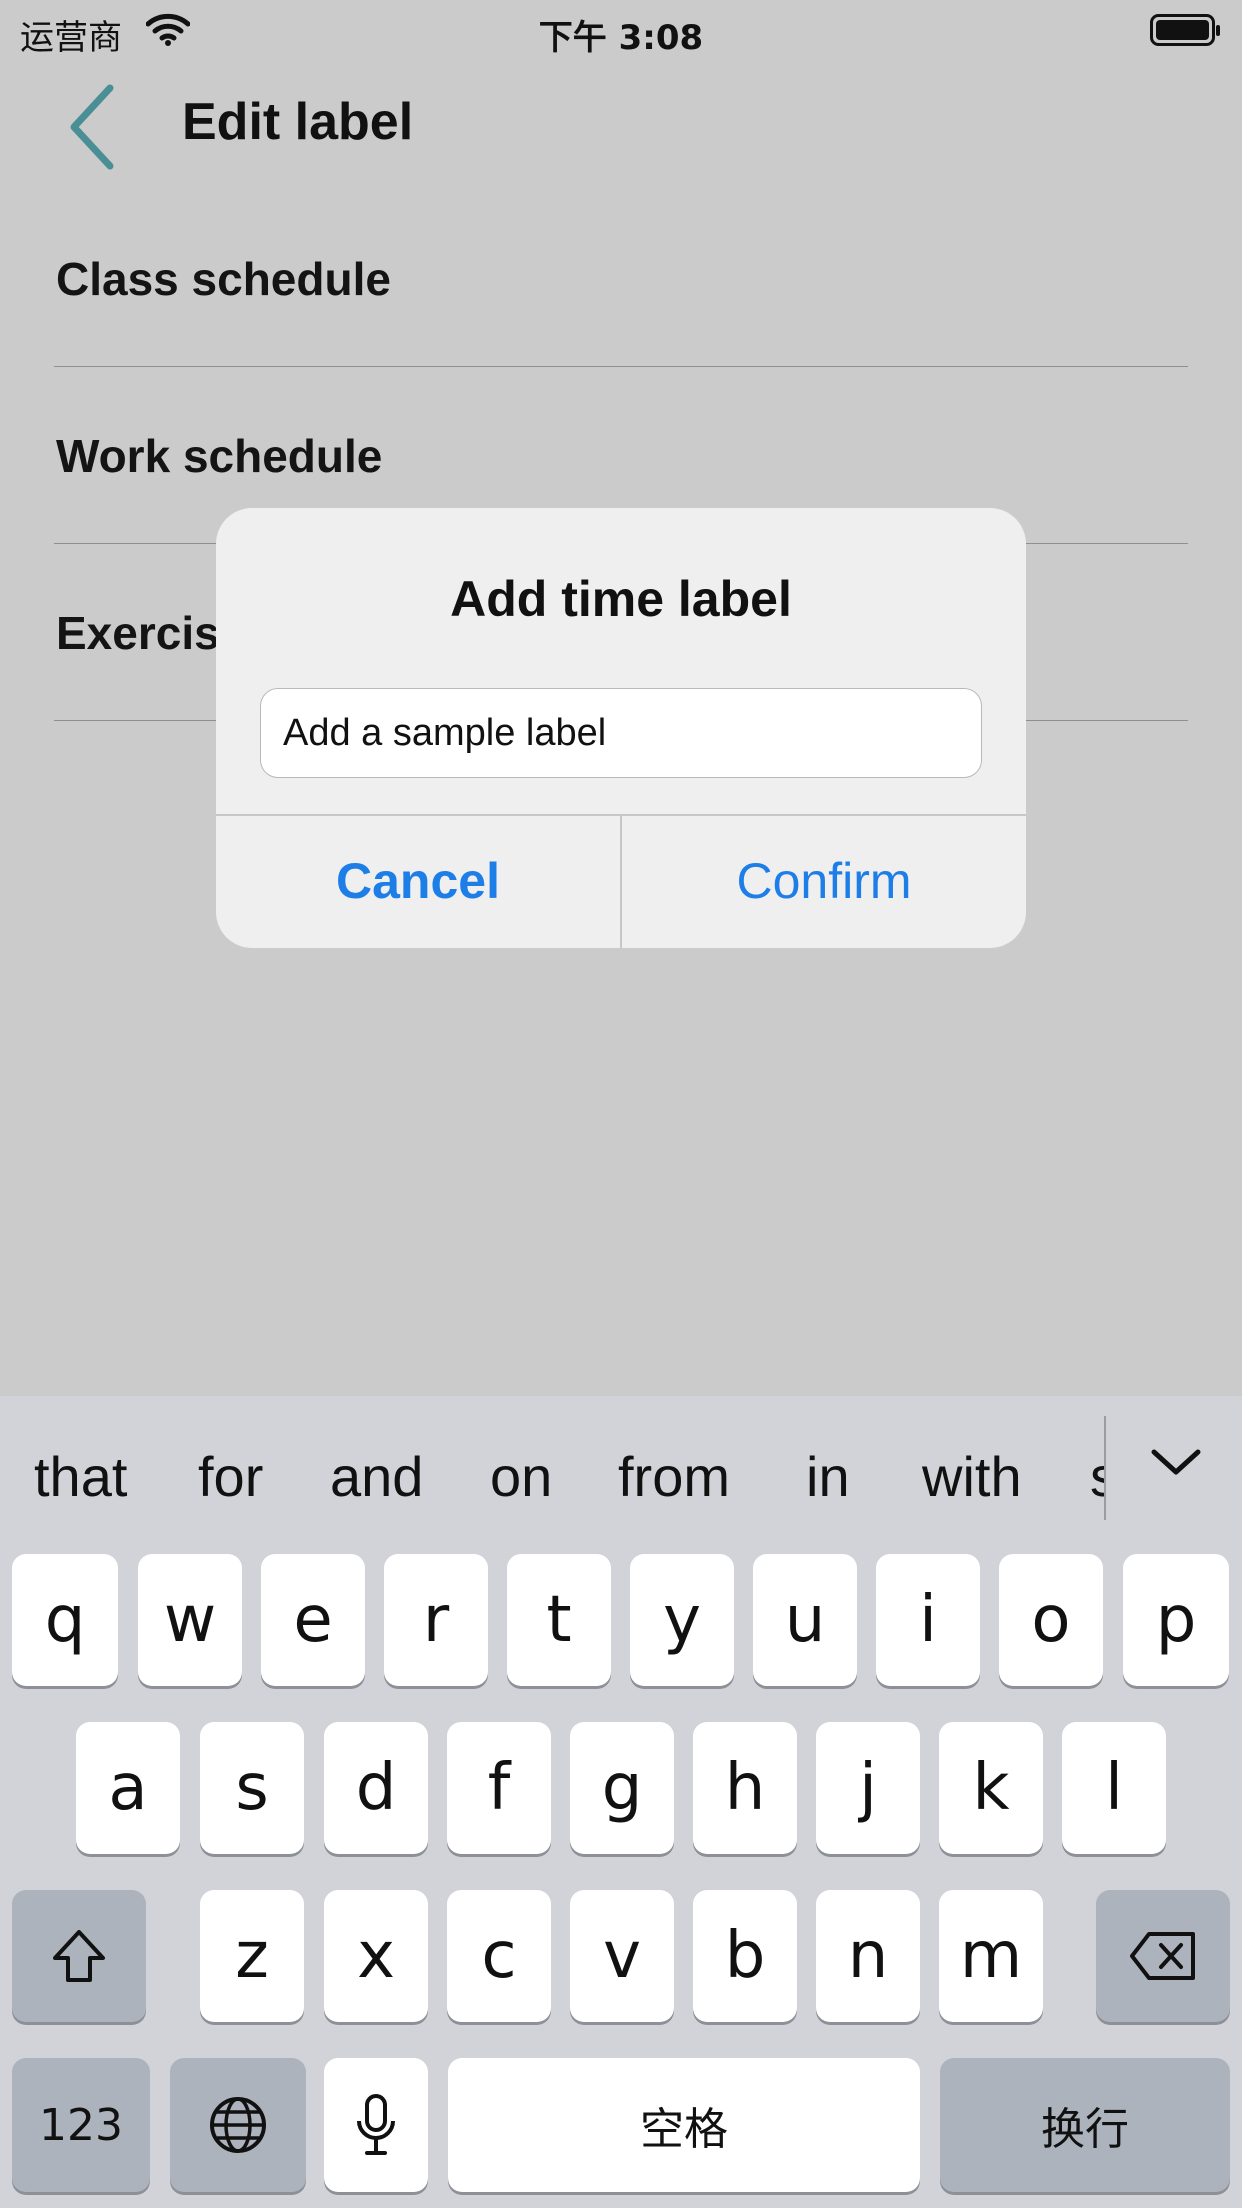 The width and height of the screenshot is (1242, 2208). I want to click on key-e: e, so click(313, 1620).